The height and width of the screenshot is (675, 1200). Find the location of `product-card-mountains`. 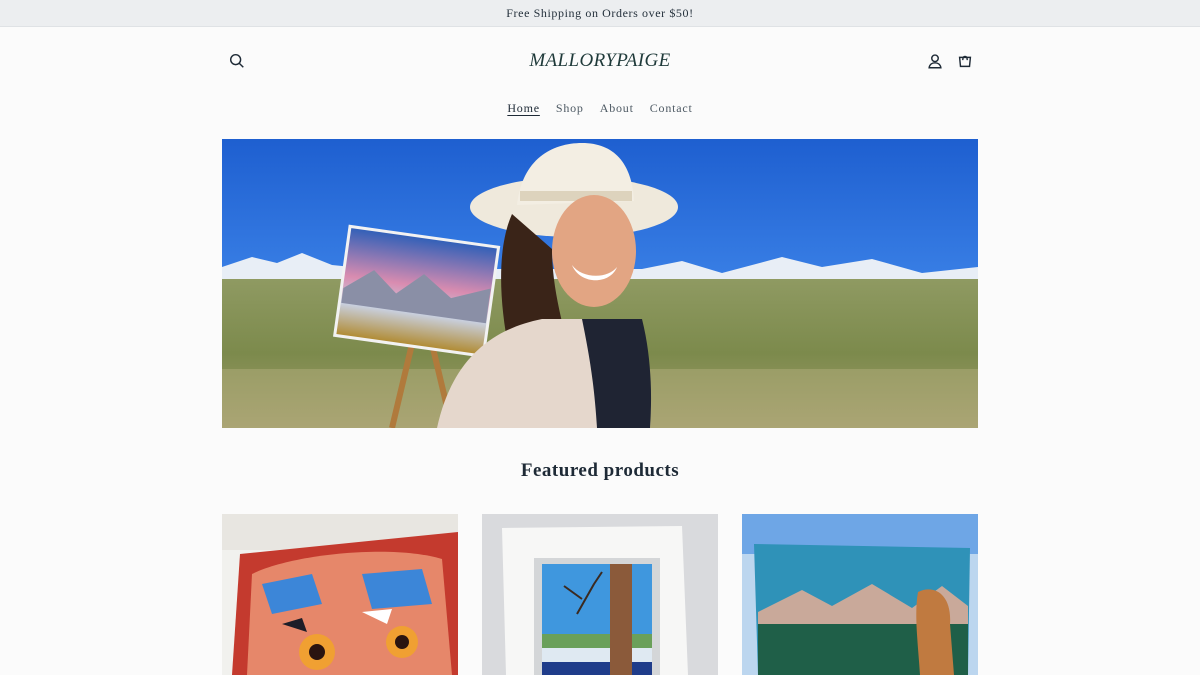

product-card-mountains is located at coordinates (860, 594).